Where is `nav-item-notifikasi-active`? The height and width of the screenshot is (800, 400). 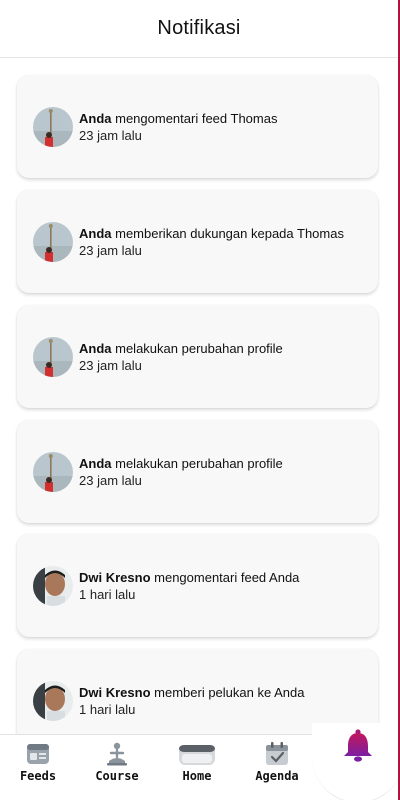 nav-item-notifikasi-active is located at coordinates (358, 746).